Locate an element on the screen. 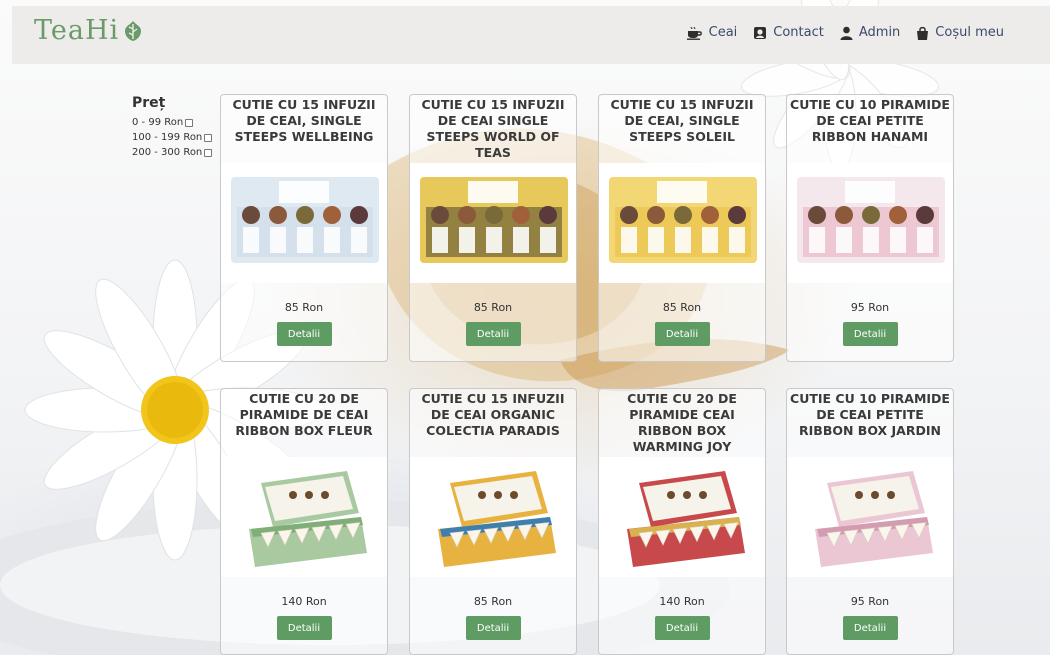 The height and width of the screenshot is (655, 1050). nav-ceai: Ceai is located at coordinates (712, 32).